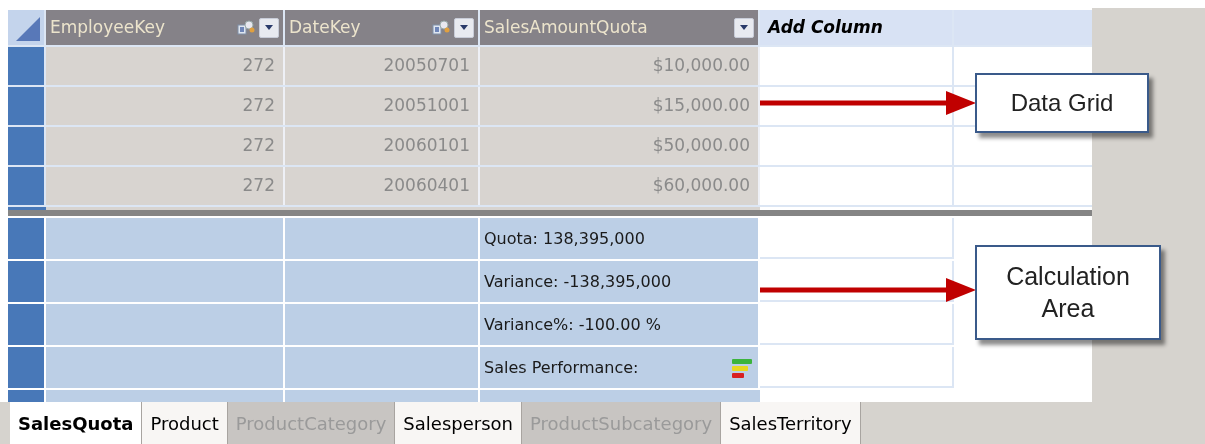 This screenshot has height=444, width=1205. What do you see at coordinates (382, 106) in the screenshot?
I see `table-cell: 20051001` at bounding box center [382, 106].